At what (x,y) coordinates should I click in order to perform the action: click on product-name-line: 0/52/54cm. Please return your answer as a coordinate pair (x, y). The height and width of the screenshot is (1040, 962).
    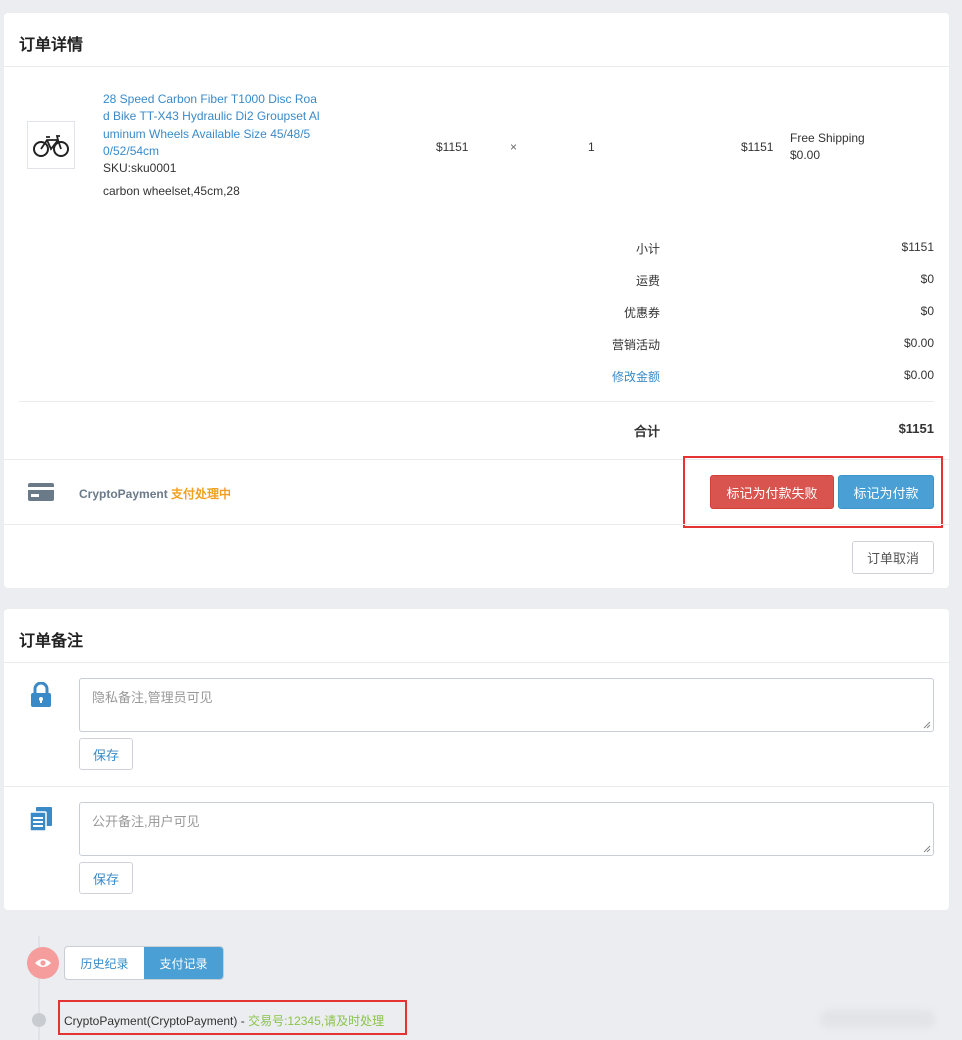
    Looking at the image, I should click on (131, 150).